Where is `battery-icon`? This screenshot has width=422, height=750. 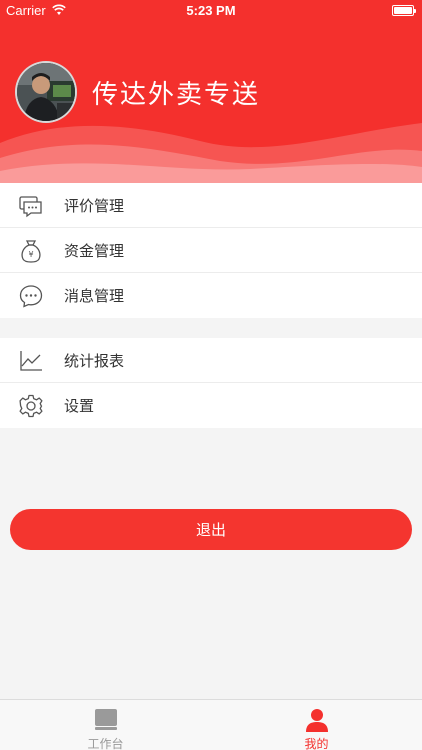
battery-icon is located at coordinates (404, 10).